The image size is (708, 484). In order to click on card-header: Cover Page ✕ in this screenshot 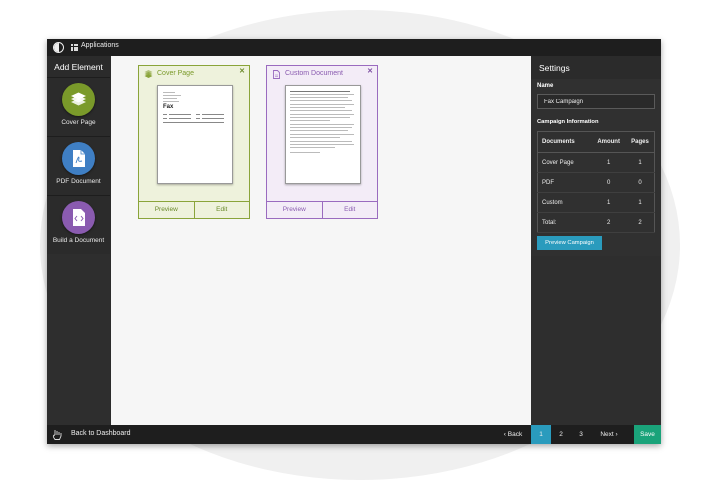, I will do `click(194, 74)`.